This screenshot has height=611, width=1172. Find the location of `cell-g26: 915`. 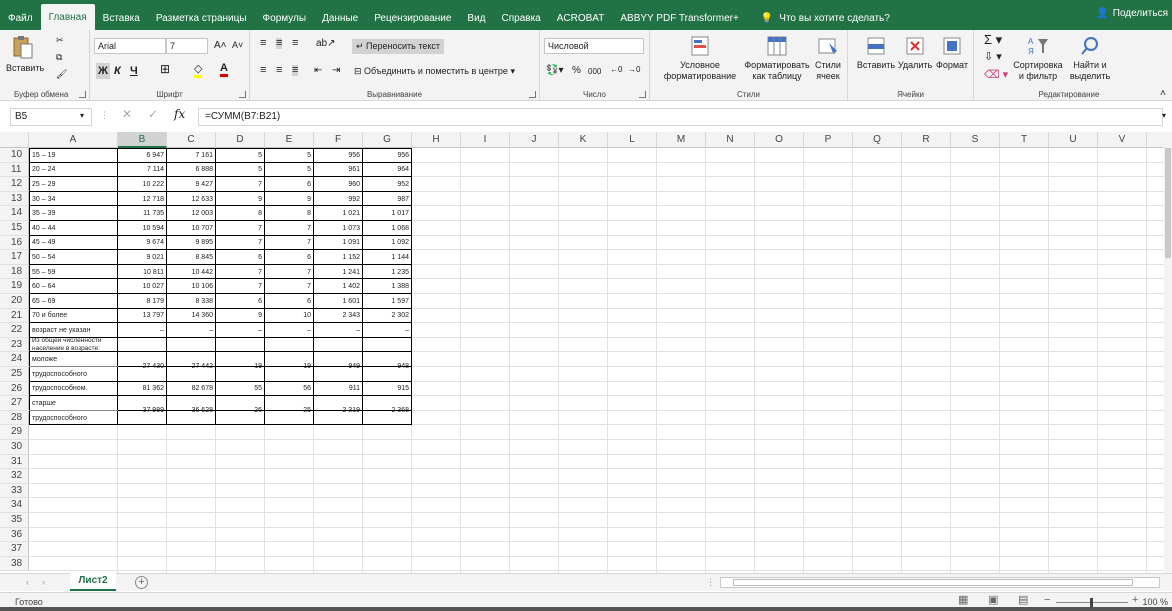

cell-g26: 915 is located at coordinates (387, 389).